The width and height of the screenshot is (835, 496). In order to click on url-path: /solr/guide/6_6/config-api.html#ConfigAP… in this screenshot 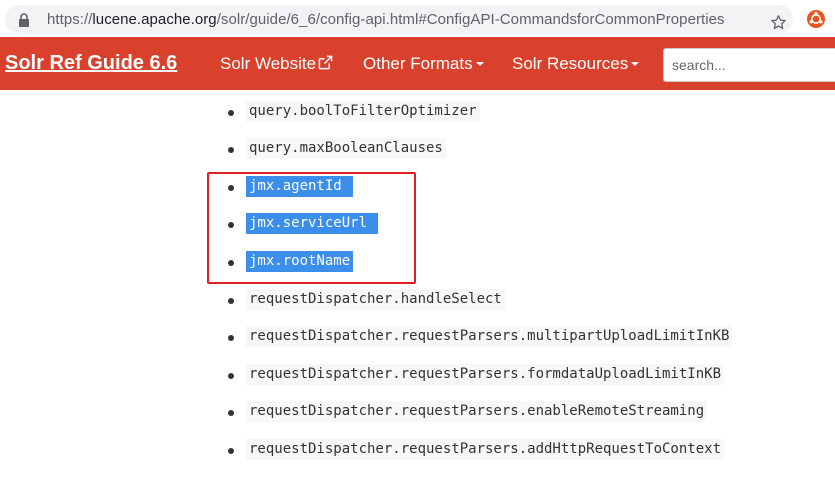, I will do `click(470, 19)`.